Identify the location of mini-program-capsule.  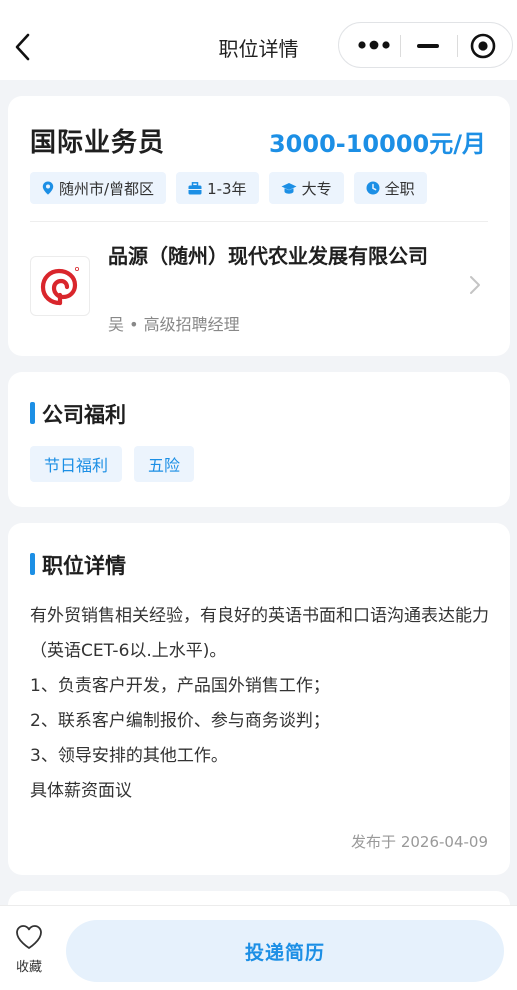
(425, 45).